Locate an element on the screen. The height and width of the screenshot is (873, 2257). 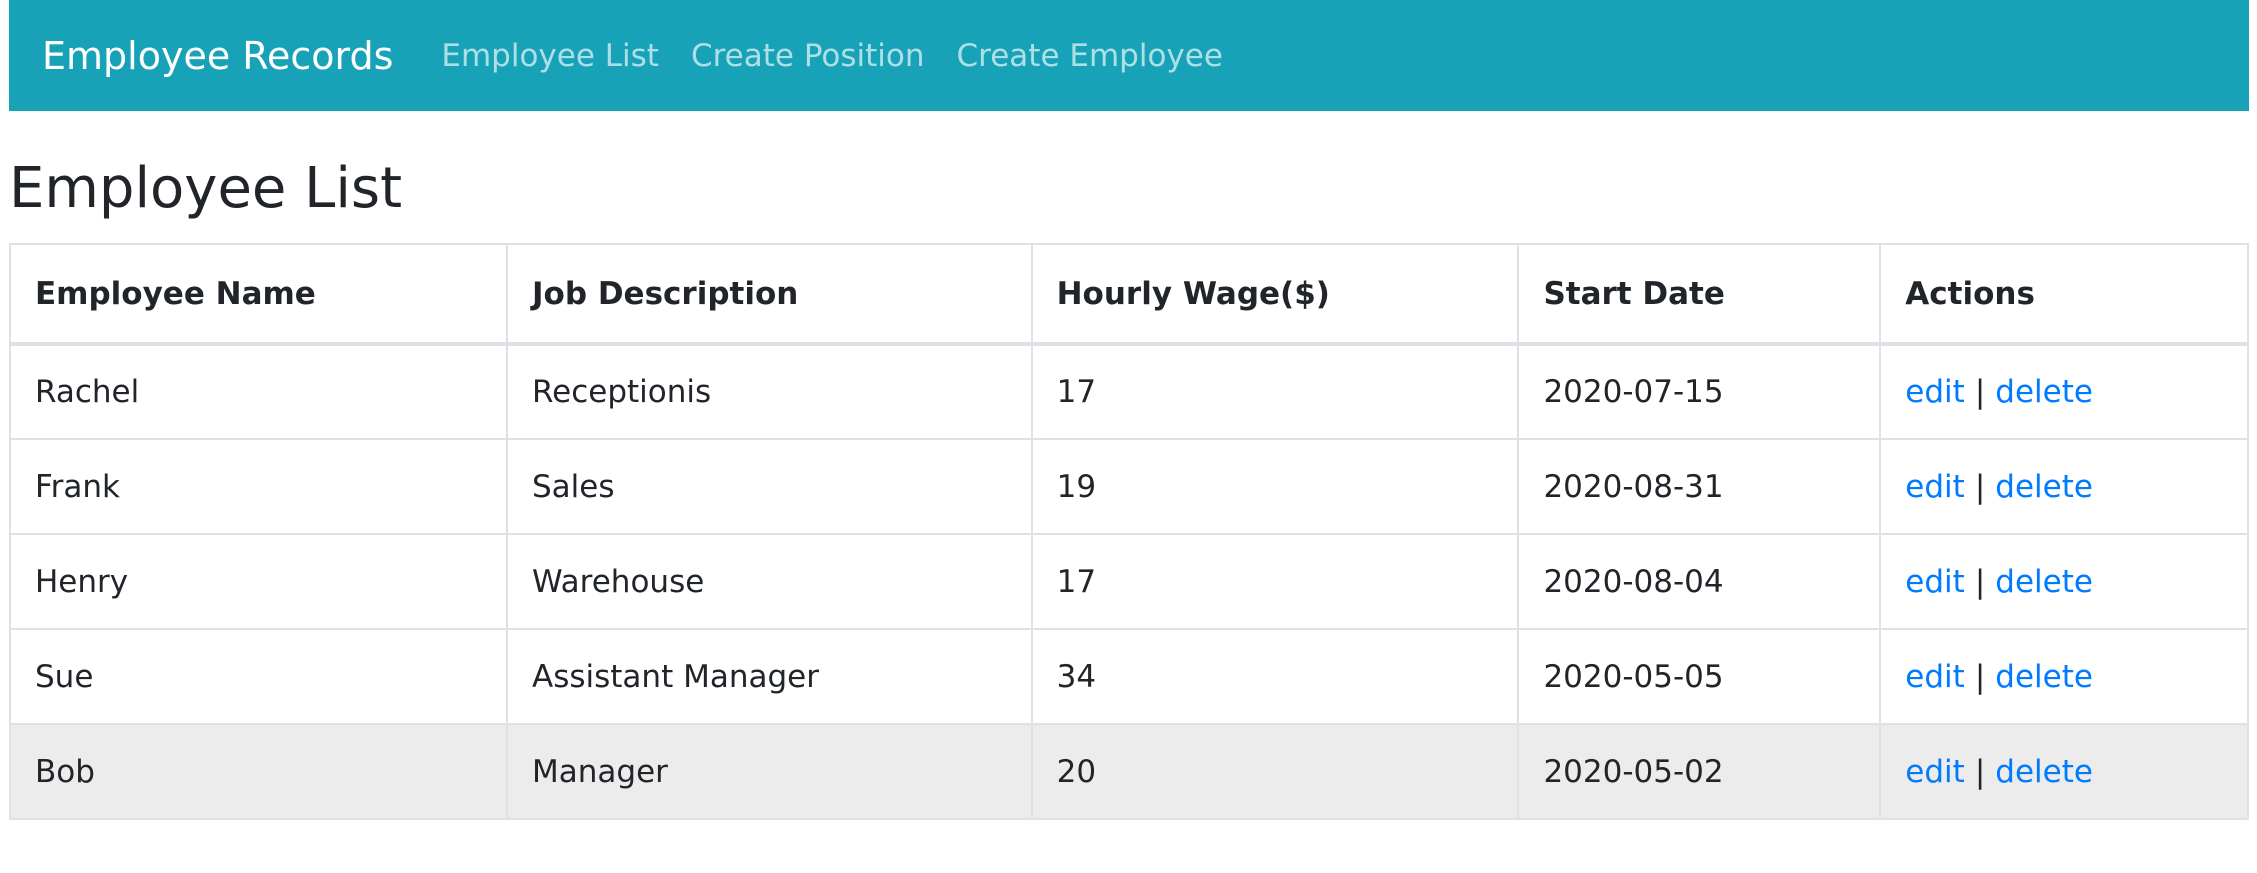
cell-start-date: 2020-08-04 is located at coordinates (1699, 581).